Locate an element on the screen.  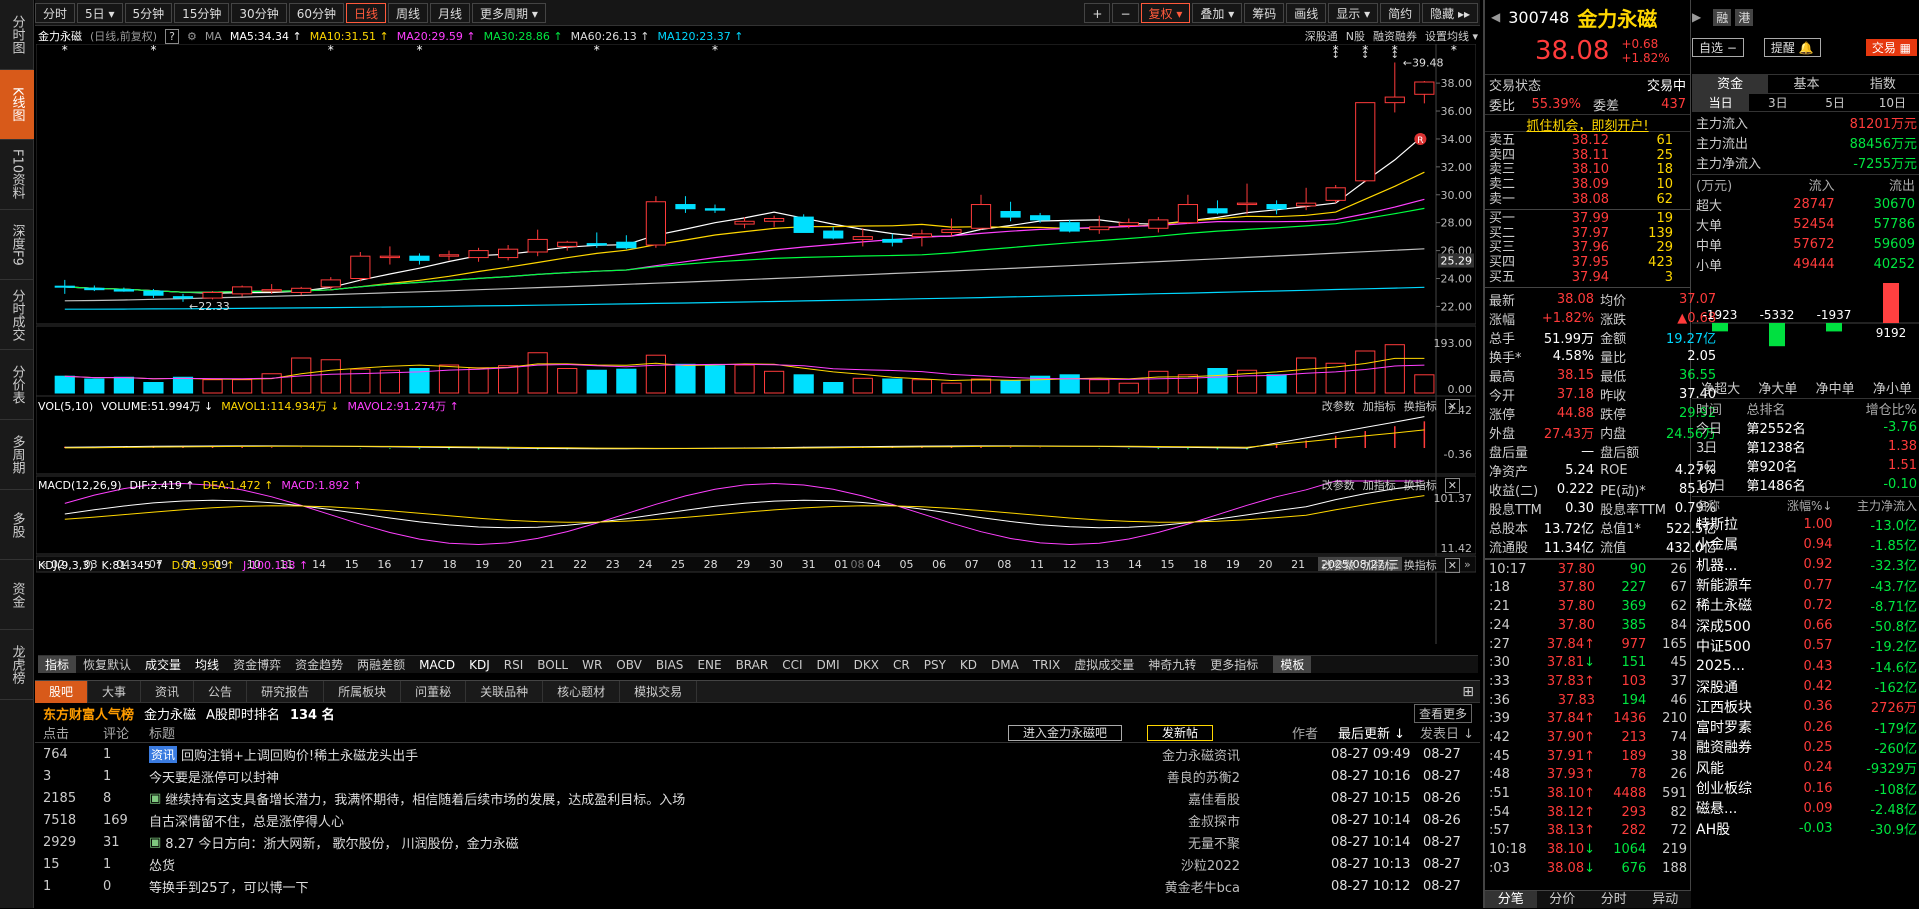
prev-stock-icon: ◀ is located at coordinates (1495, 17).